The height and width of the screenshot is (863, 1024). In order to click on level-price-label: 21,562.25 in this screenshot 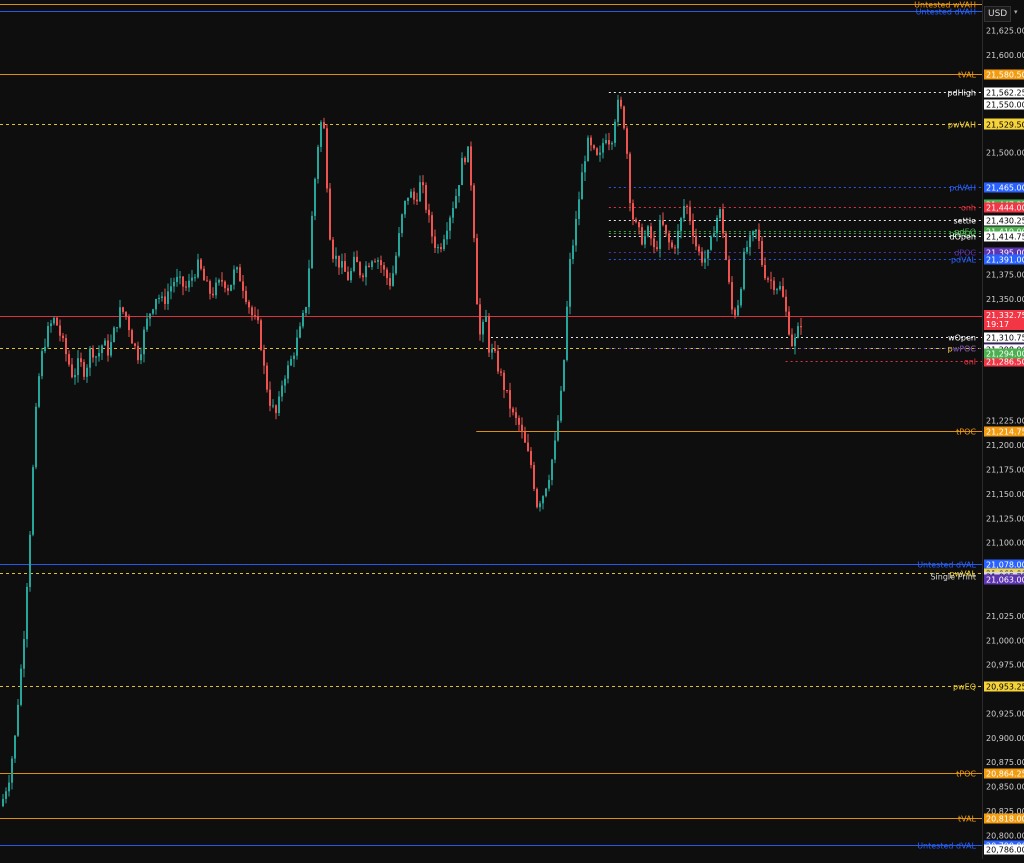, I will do `click(1005, 93)`.